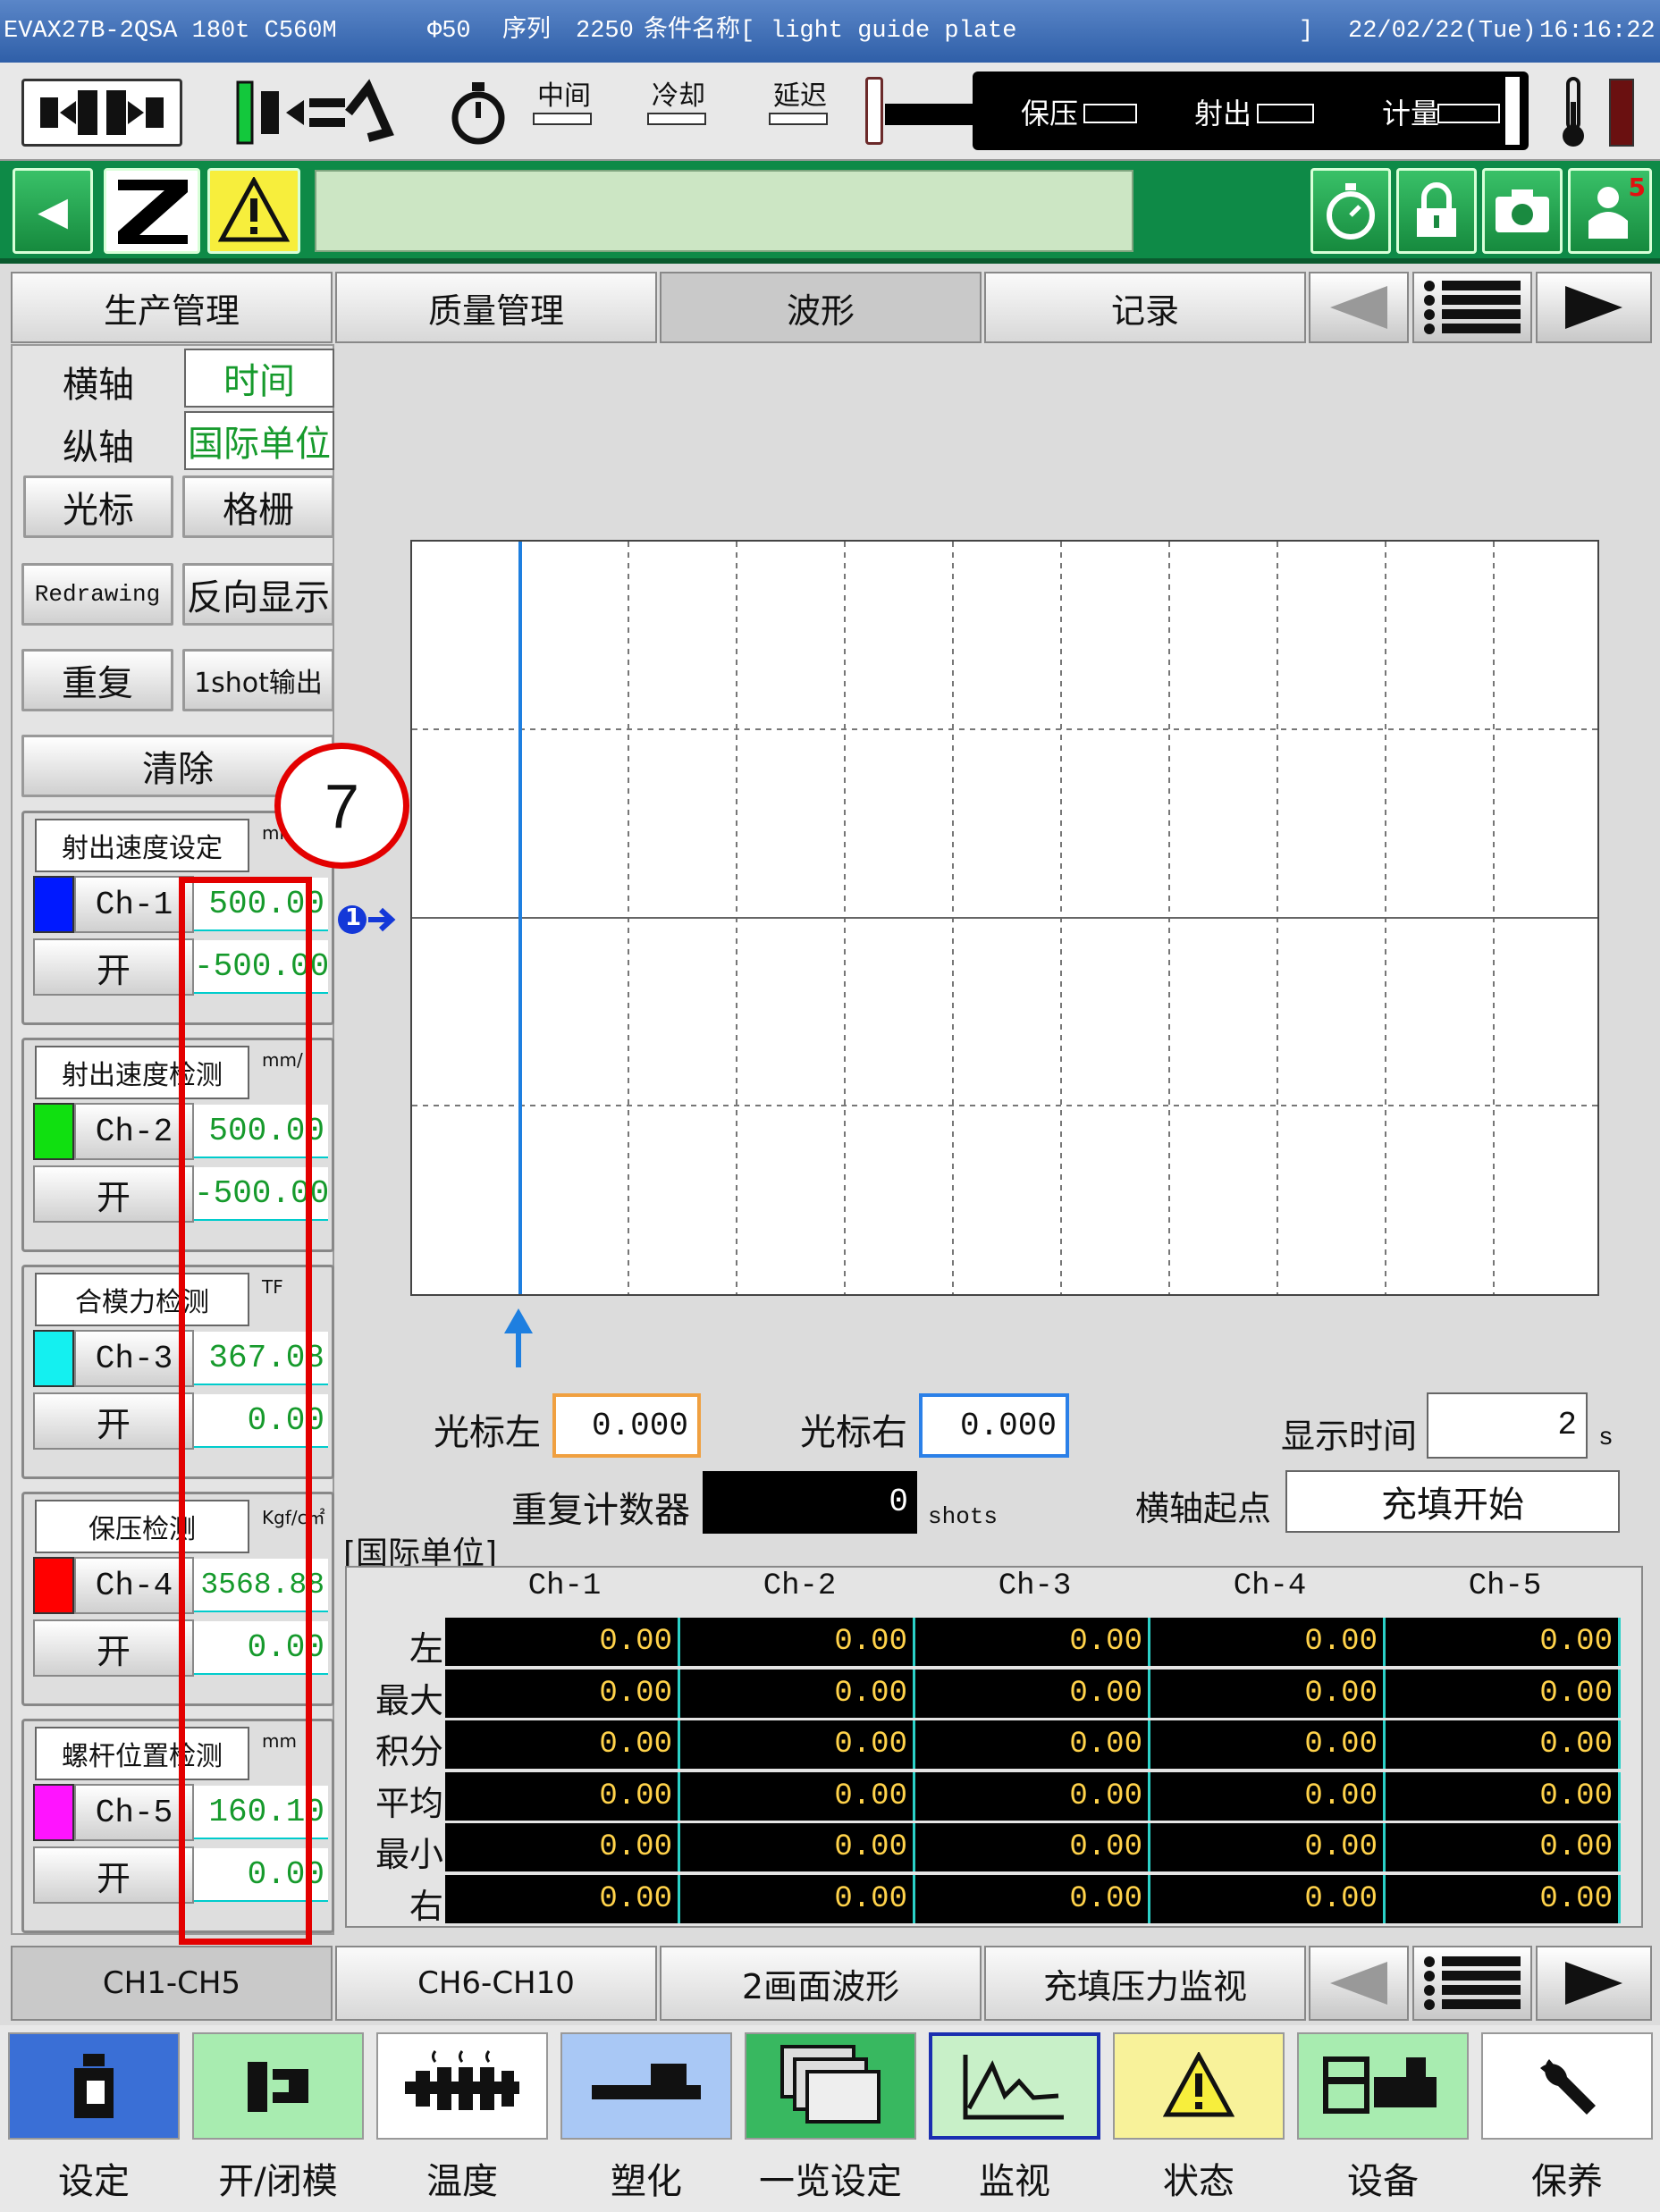 This screenshot has width=1660, height=2212. Describe the element at coordinates (426, 1906) in the screenshot. I see `row-label: 右` at that location.